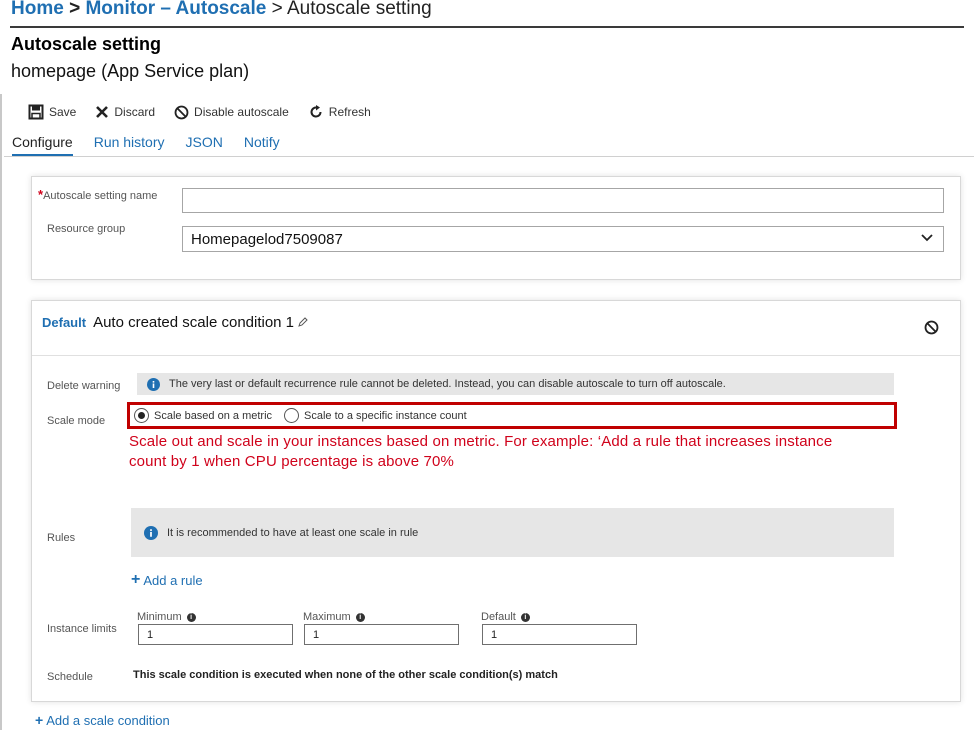  What do you see at coordinates (359, 9) in the screenshot?
I see `breadcrumb-current: Autoscale setting` at bounding box center [359, 9].